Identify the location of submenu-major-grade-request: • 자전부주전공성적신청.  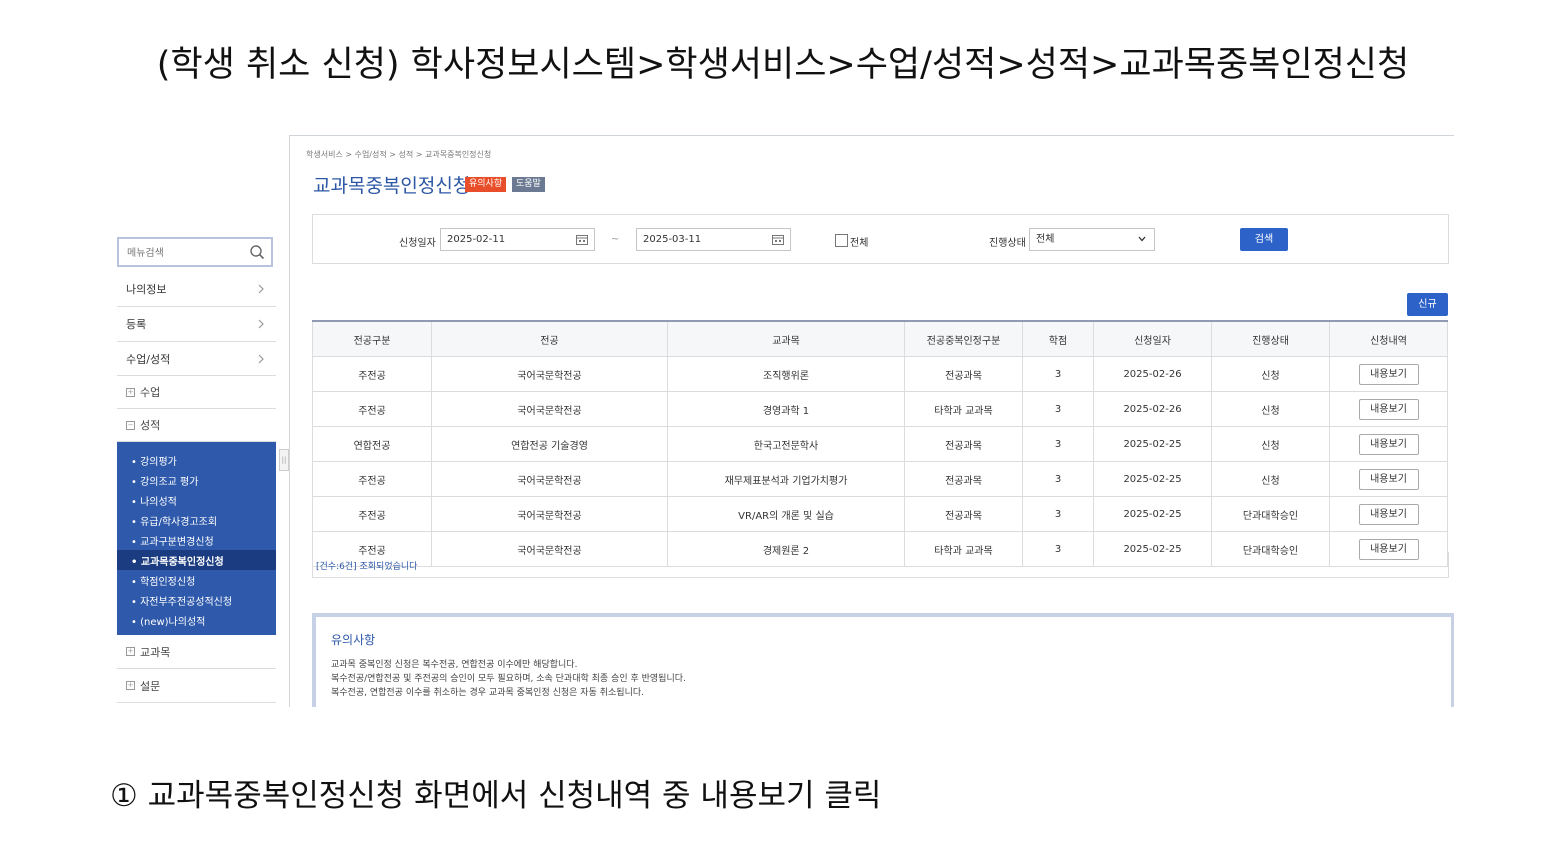
(196, 600).